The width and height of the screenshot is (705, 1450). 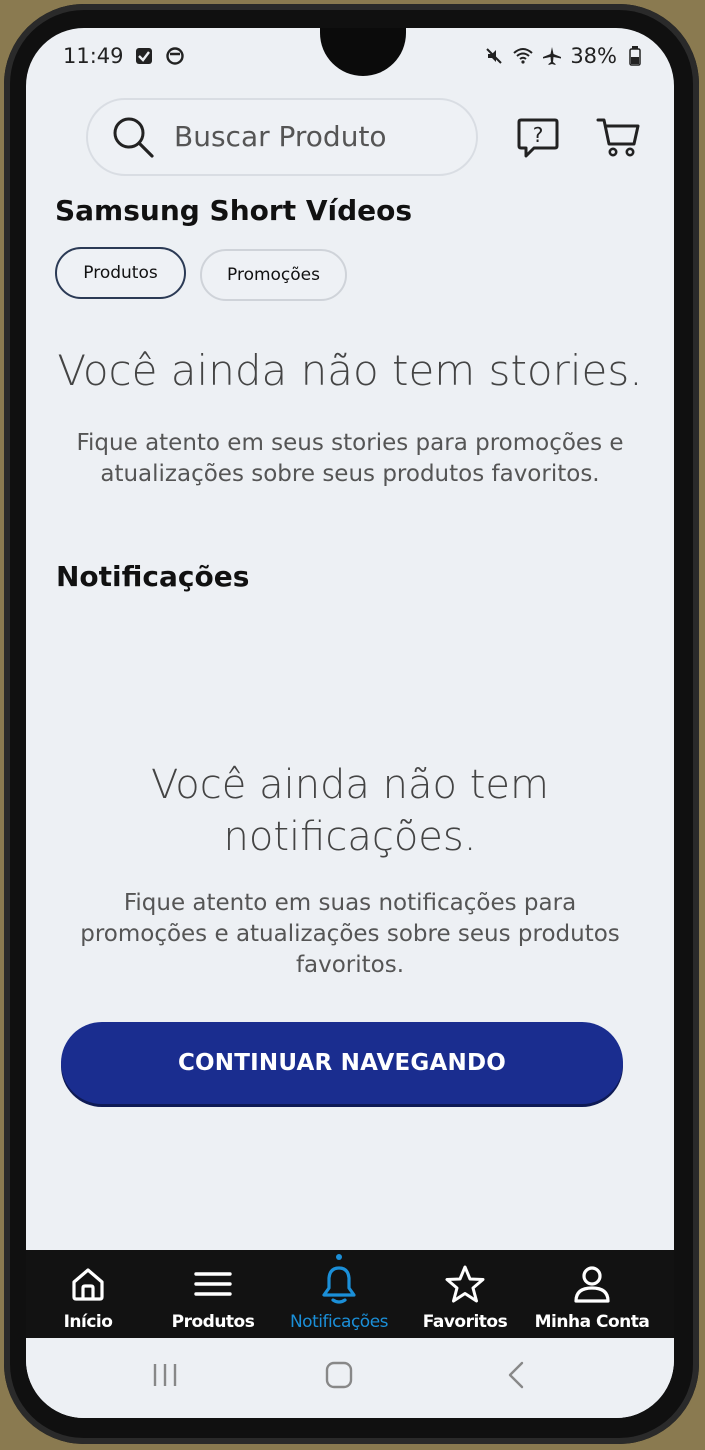 What do you see at coordinates (339, 1257) in the screenshot?
I see `active-indicator-dot` at bounding box center [339, 1257].